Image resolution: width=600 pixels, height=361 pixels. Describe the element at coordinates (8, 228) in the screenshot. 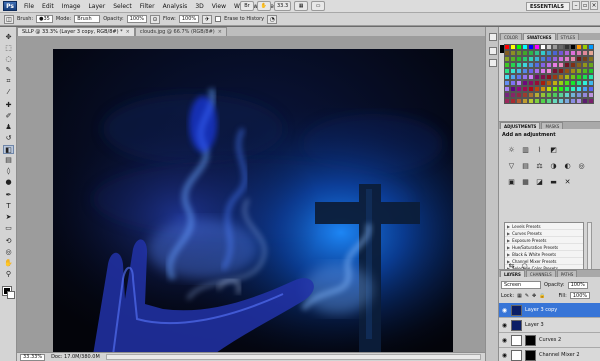

I see `shape-icon: ▭` at that location.